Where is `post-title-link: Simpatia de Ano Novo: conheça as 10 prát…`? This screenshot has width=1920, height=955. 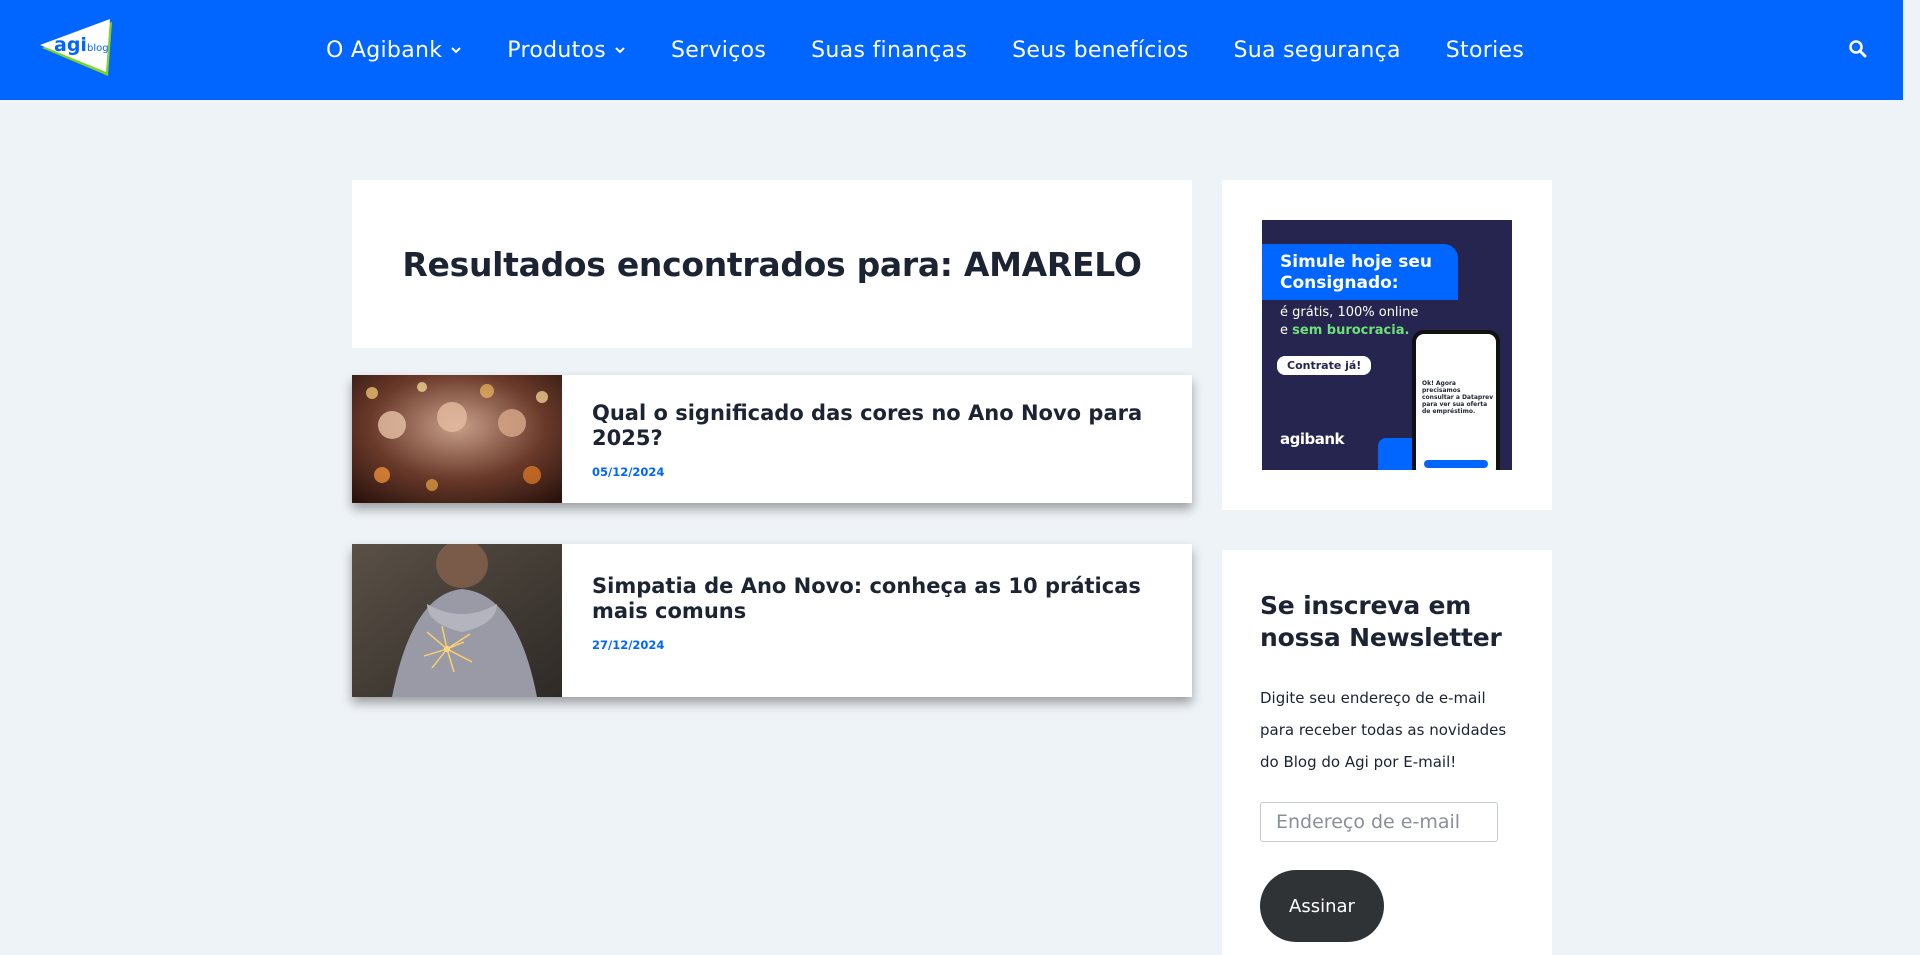 post-title-link: Simpatia de Ano Novo: conheça as 10 prát… is located at coordinates (877, 599).